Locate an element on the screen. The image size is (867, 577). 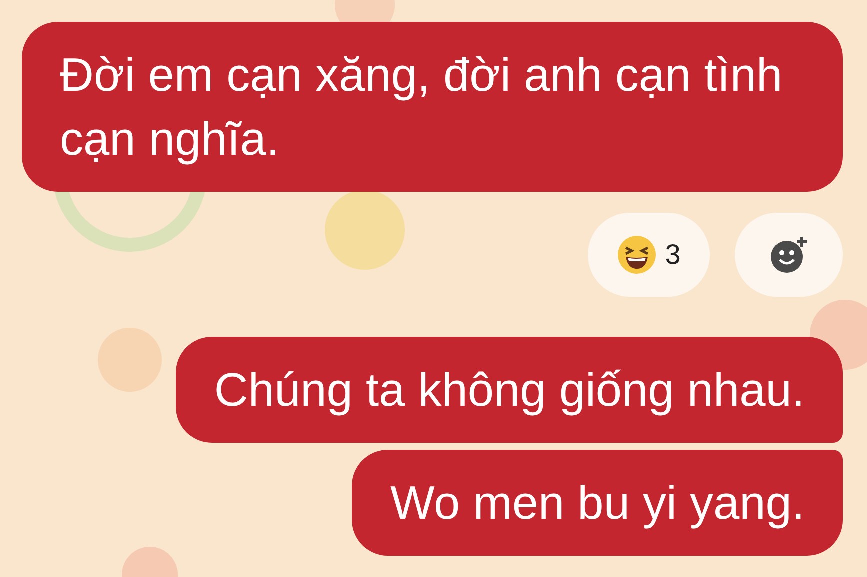
message-bubble: Chúng ta không giống nhau. is located at coordinates (509, 390).